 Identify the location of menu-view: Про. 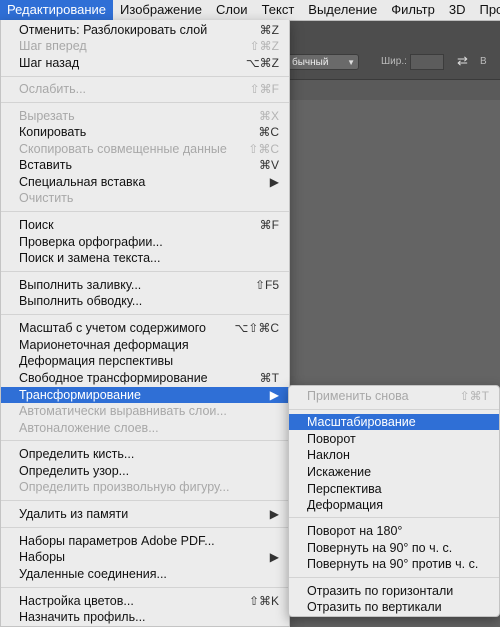
(486, 10).